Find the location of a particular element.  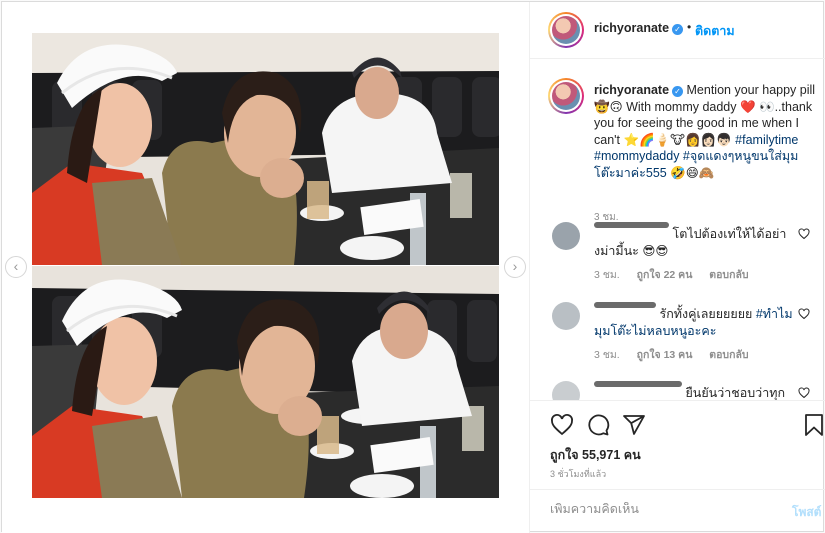

caption-username: richyoranate ✓ is located at coordinates (639, 90).